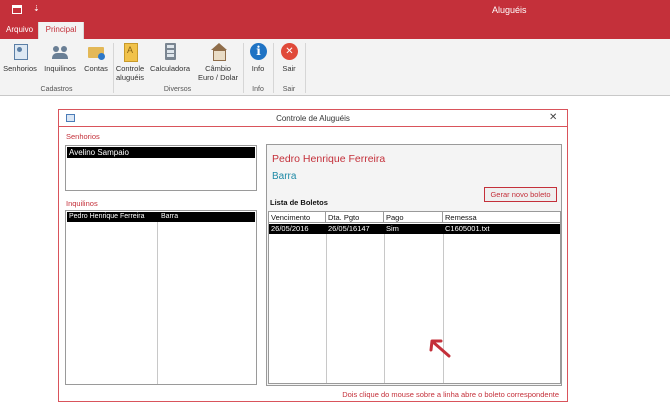 The image size is (670, 412). What do you see at coordinates (218, 68) in the screenshot?
I see `cambio-label-line1: Câmbio` at bounding box center [218, 68].